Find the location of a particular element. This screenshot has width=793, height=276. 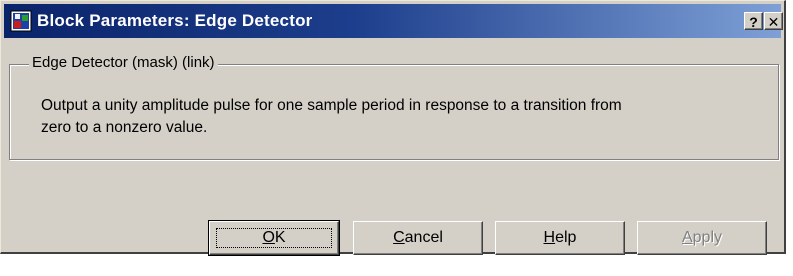

groupbox-legend: Edge Detector (mask) (link) is located at coordinates (123, 63).